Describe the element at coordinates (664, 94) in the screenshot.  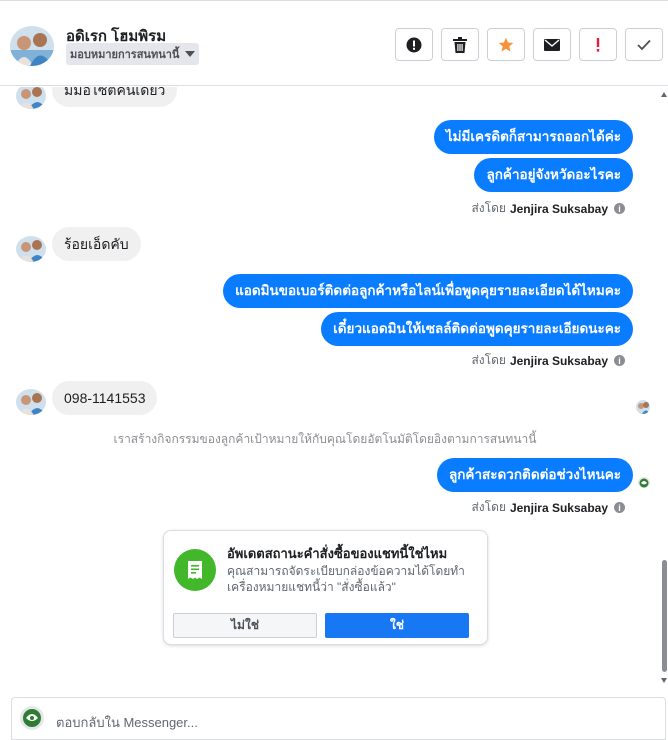
I see `scroll-up-arrow-icon` at that location.